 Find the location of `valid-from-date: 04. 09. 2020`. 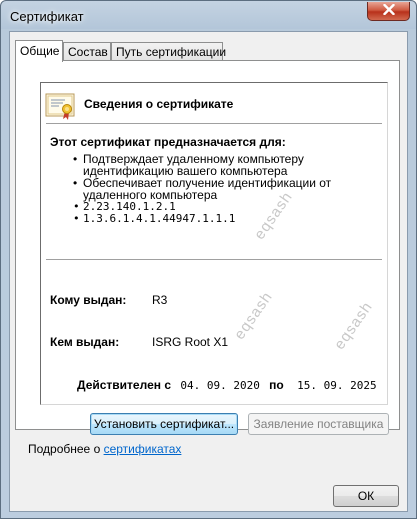

valid-from-date: 04. 09. 2020 is located at coordinates (220, 385).